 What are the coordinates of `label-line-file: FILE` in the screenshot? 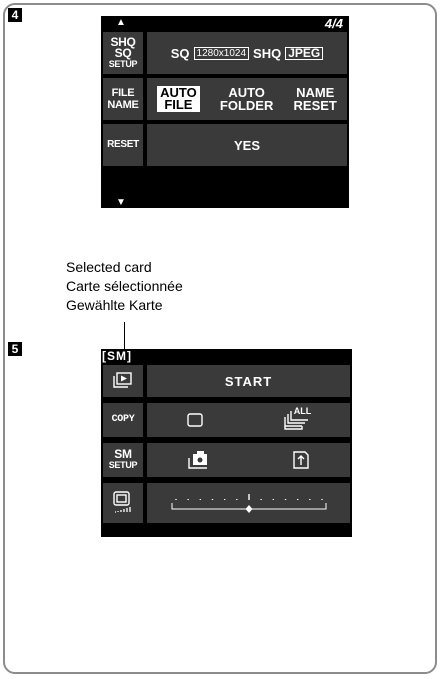 It's located at (123, 93).